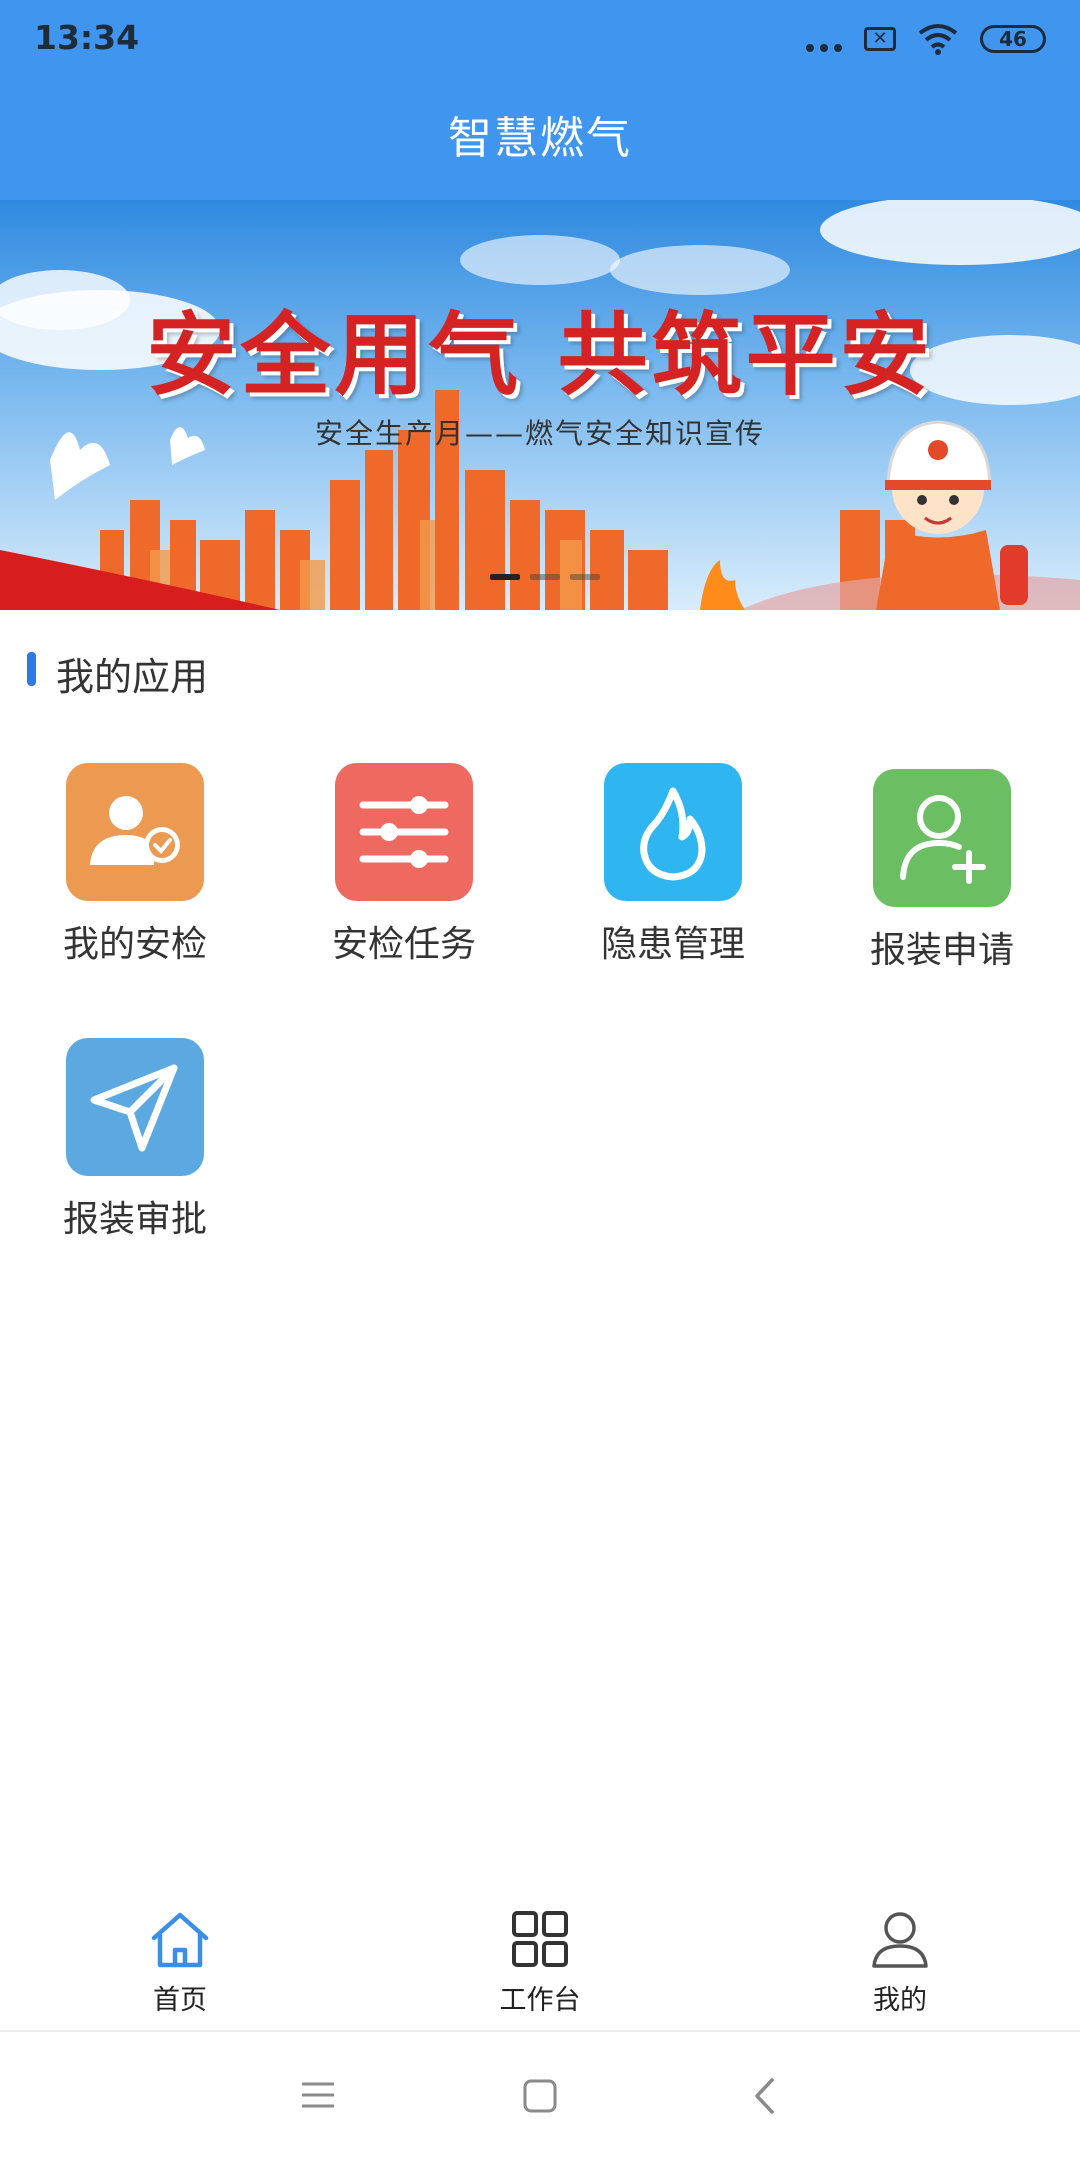 This screenshot has width=1080, height=2160. What do you see at coordinates (540, 355) in the screenshot?
I see `banner-title: 安全用气 共筑平安` at bounding box center [540, 355].